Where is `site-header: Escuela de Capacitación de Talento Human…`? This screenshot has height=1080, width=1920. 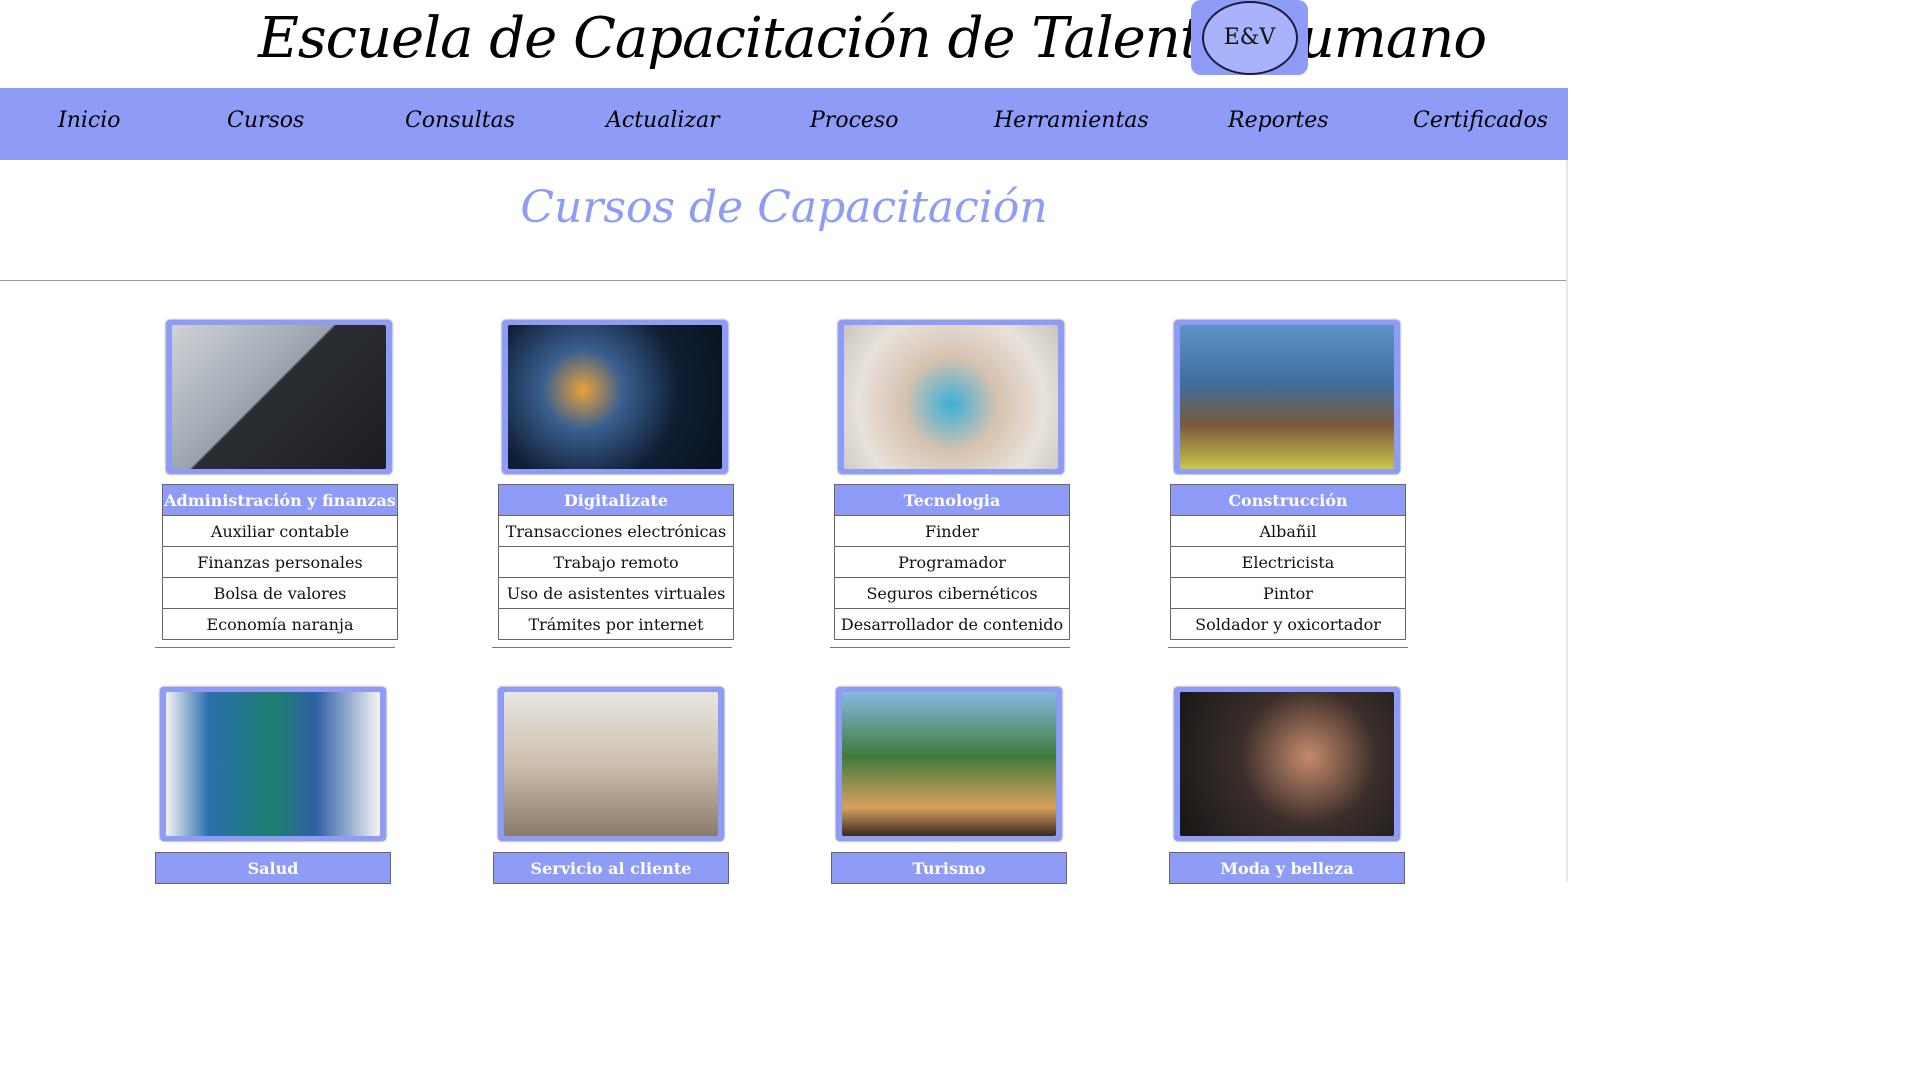 site-header: Escuela de Capacitación de Talento Human… is located at coordinates (784, 44).